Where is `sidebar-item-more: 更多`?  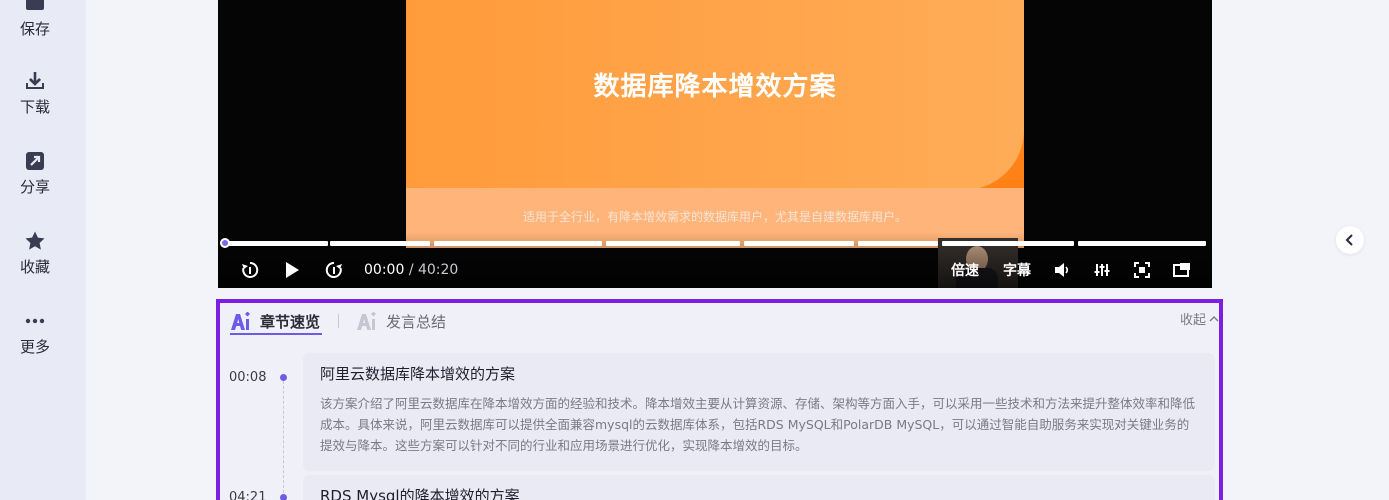 sidebar-item-more: 更多 is located at coordinates (35, 333).